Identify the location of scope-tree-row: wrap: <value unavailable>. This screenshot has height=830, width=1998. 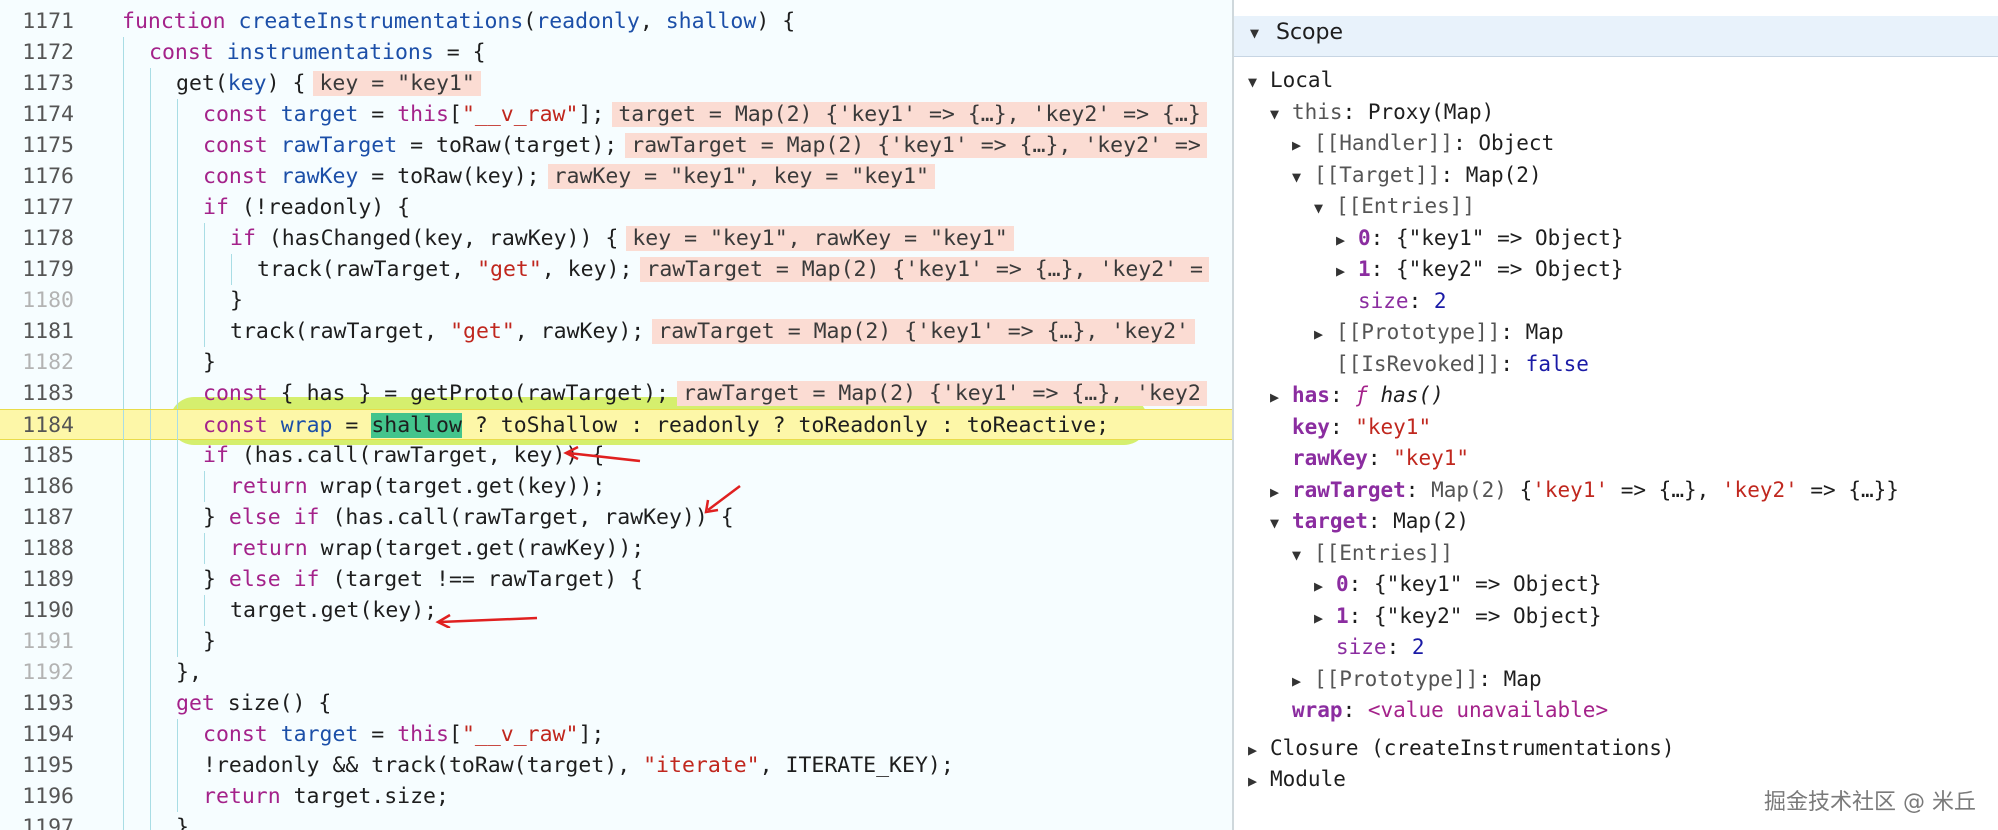
(1439, 710).